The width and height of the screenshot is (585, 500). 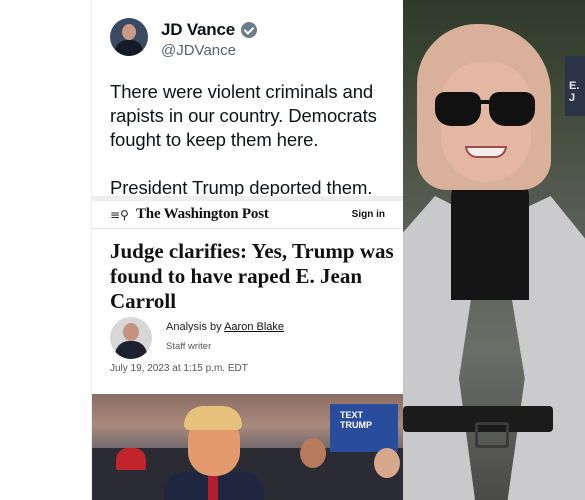 What do you see at coordinates (249, 30) in the screenshot?
I see `verified-badge-icon` at bounding box center [249, 30].